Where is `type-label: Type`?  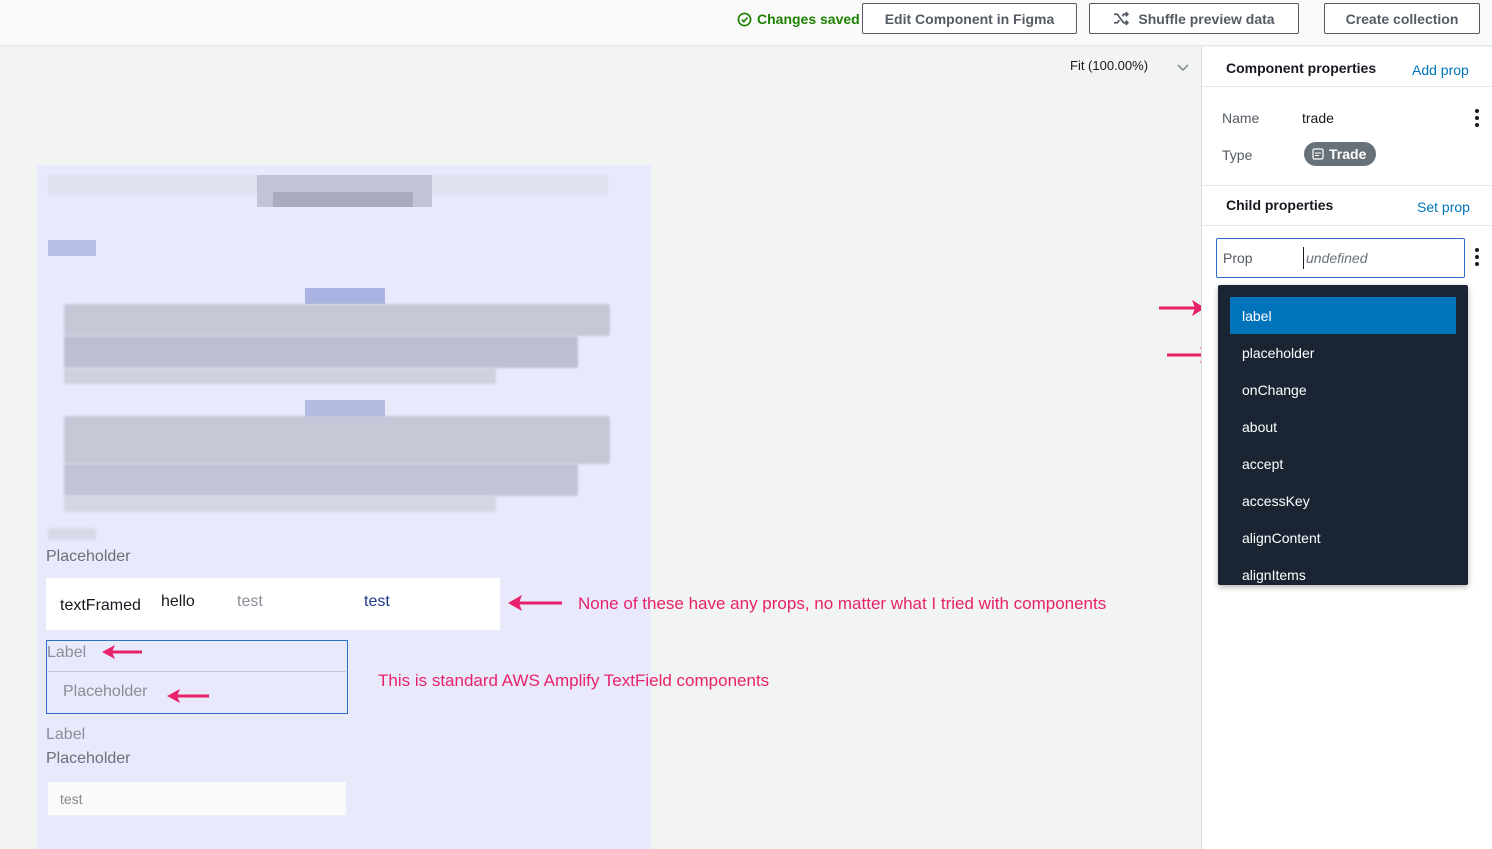 type-label: Type is located at coordinates (1237, 155).